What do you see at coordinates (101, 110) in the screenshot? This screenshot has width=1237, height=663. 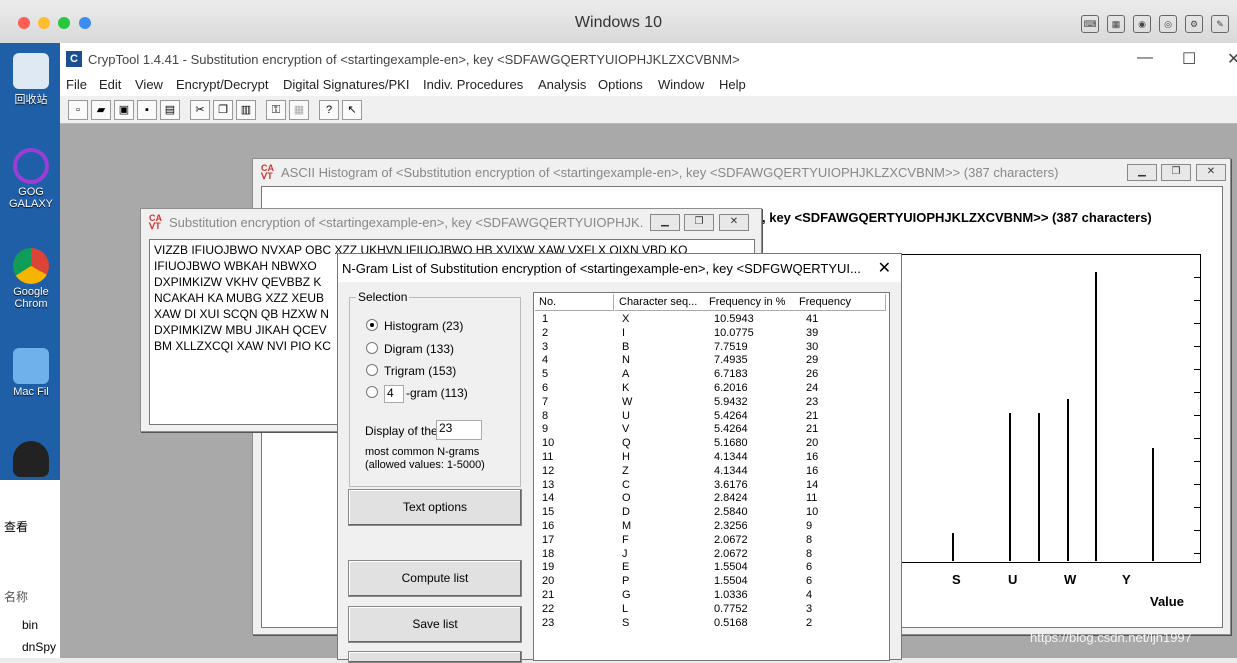 I see `open-icon: ▰` at bounding box center [101, 110].